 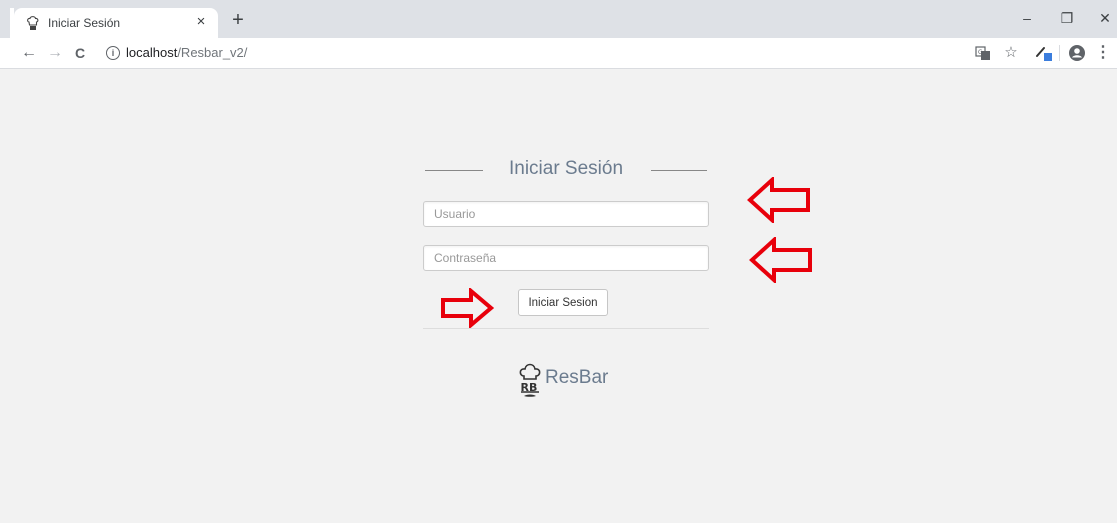 What do you see at coordinates (186, 52) in the screenshot?
I see `address-url: localhost/Resbar_v2/` at bounding box center [186, 52].